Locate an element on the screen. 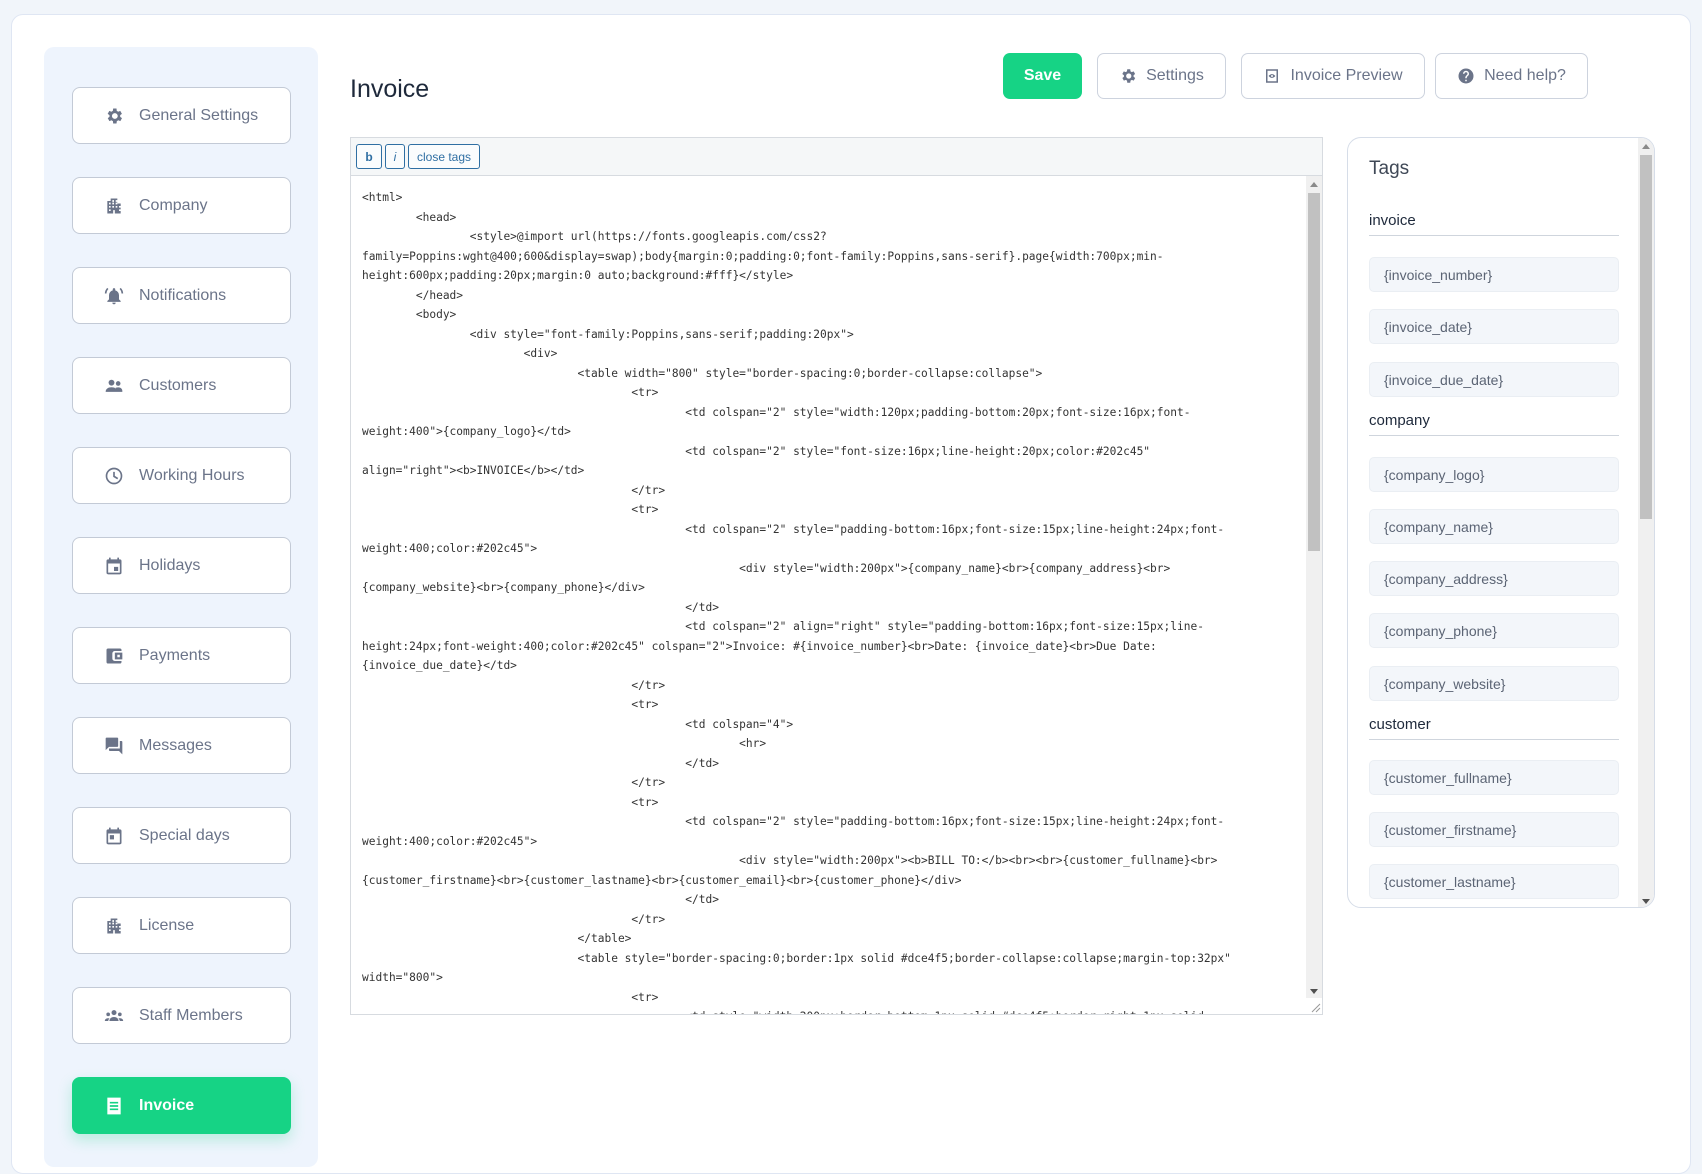  sidebar-item-label: Special days is located at coordinates (184, 835).